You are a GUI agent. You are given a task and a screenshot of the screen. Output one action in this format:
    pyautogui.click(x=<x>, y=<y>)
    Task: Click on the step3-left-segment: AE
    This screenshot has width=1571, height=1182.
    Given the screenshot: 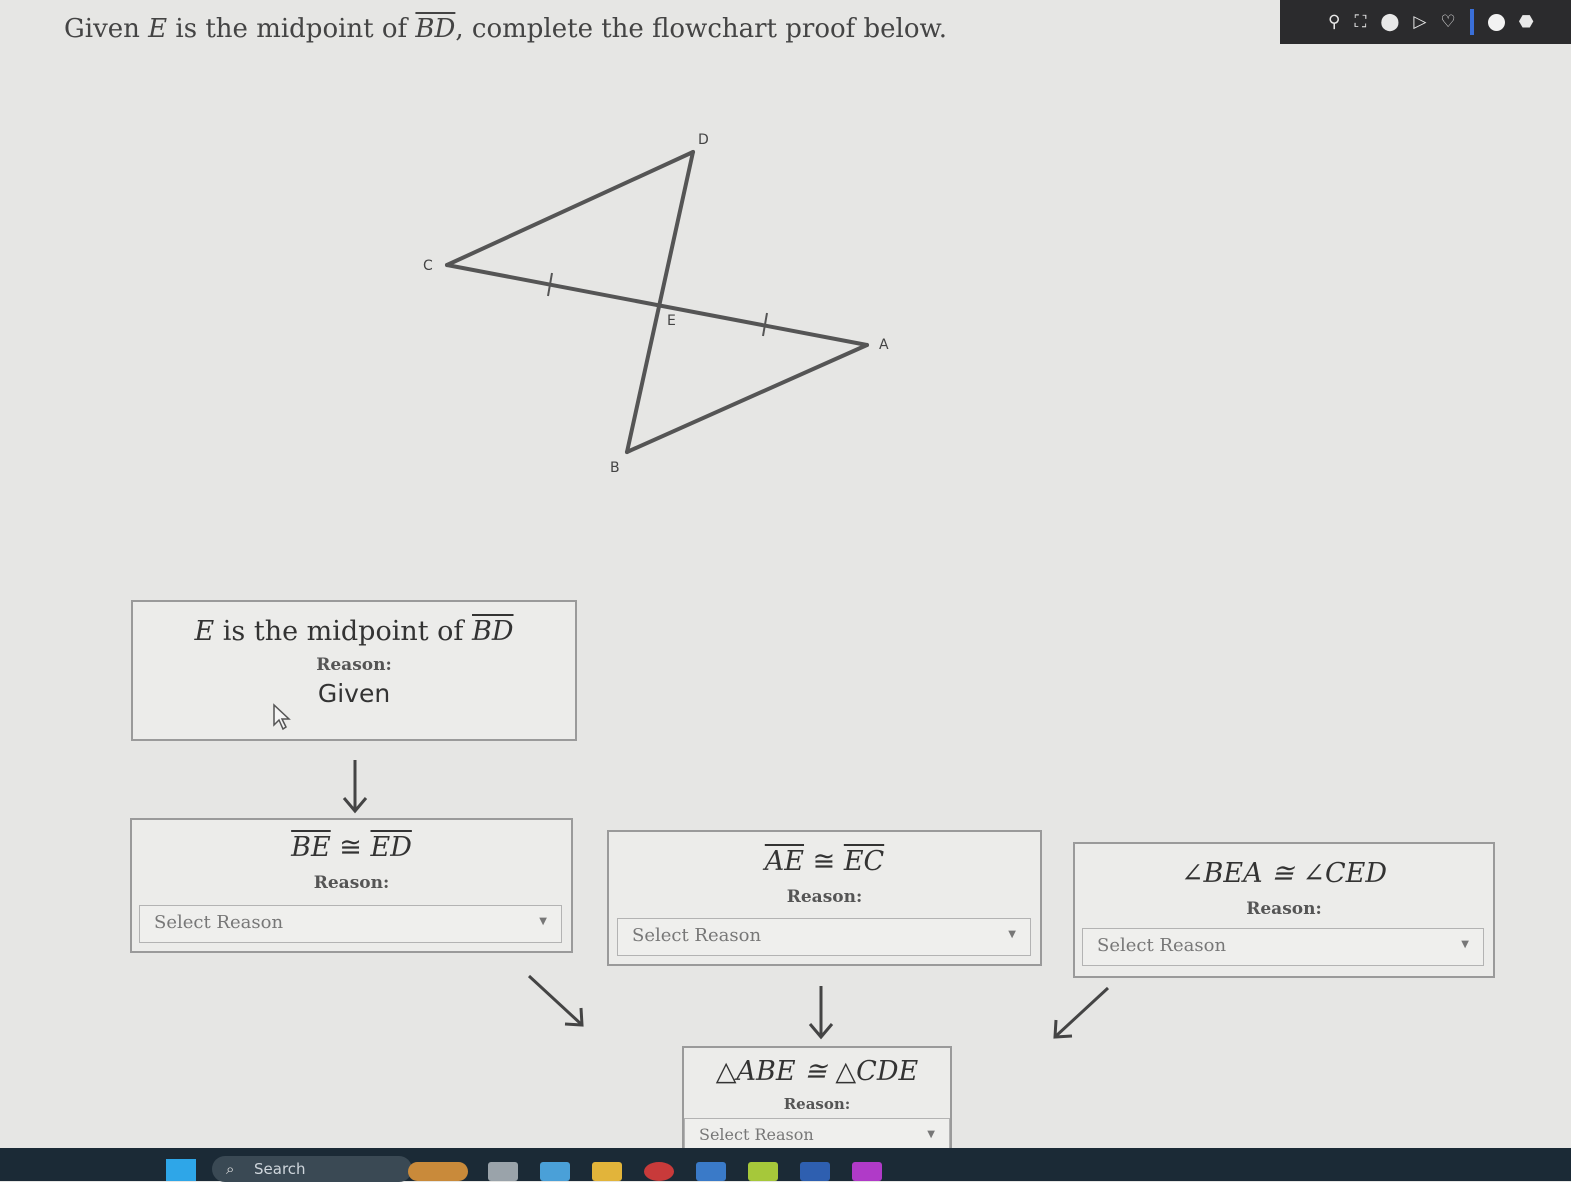 What is the action you would take?
    pyautogui.click(x=784, y=861)
    